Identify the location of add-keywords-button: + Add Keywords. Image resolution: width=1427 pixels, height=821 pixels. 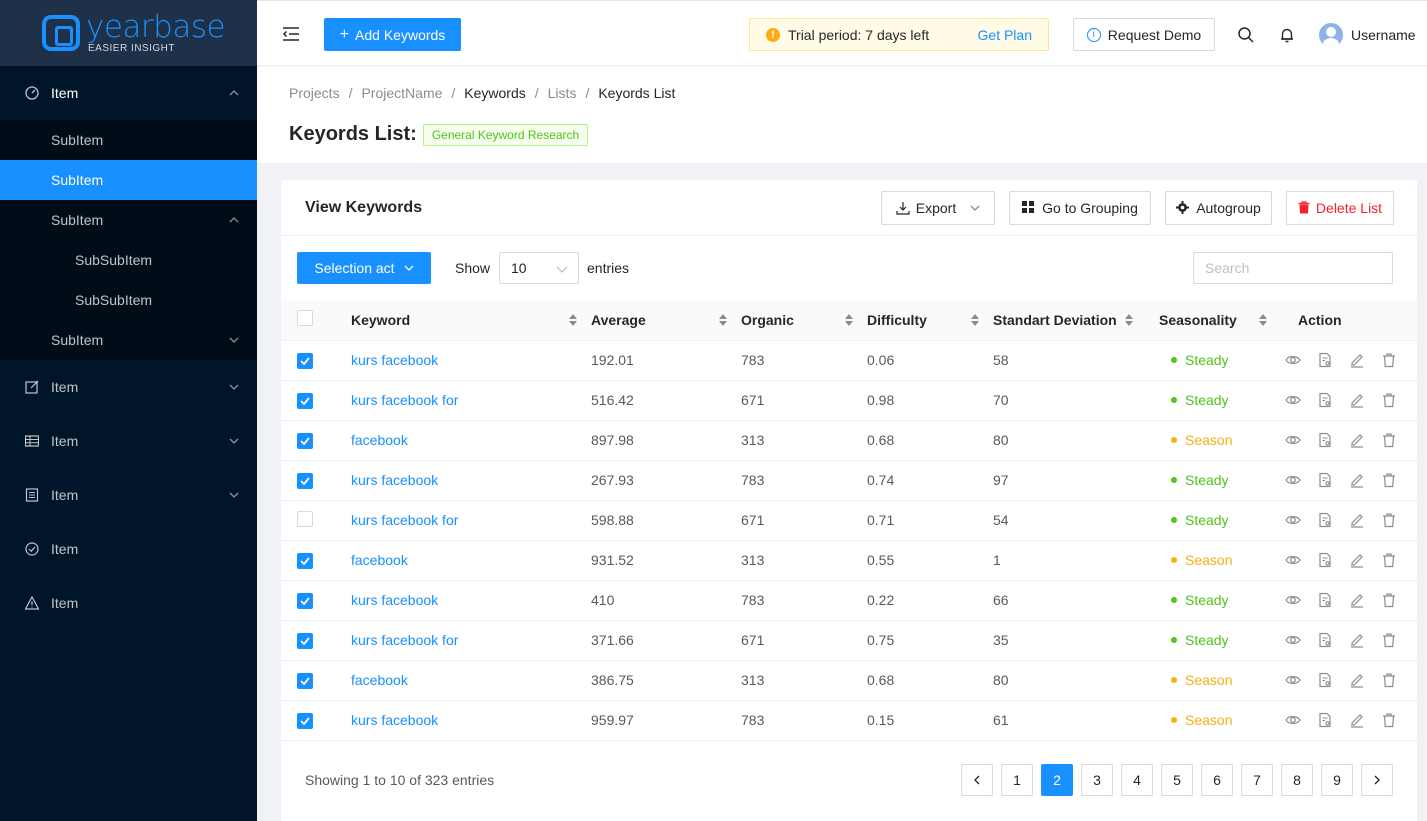
(392, 34).